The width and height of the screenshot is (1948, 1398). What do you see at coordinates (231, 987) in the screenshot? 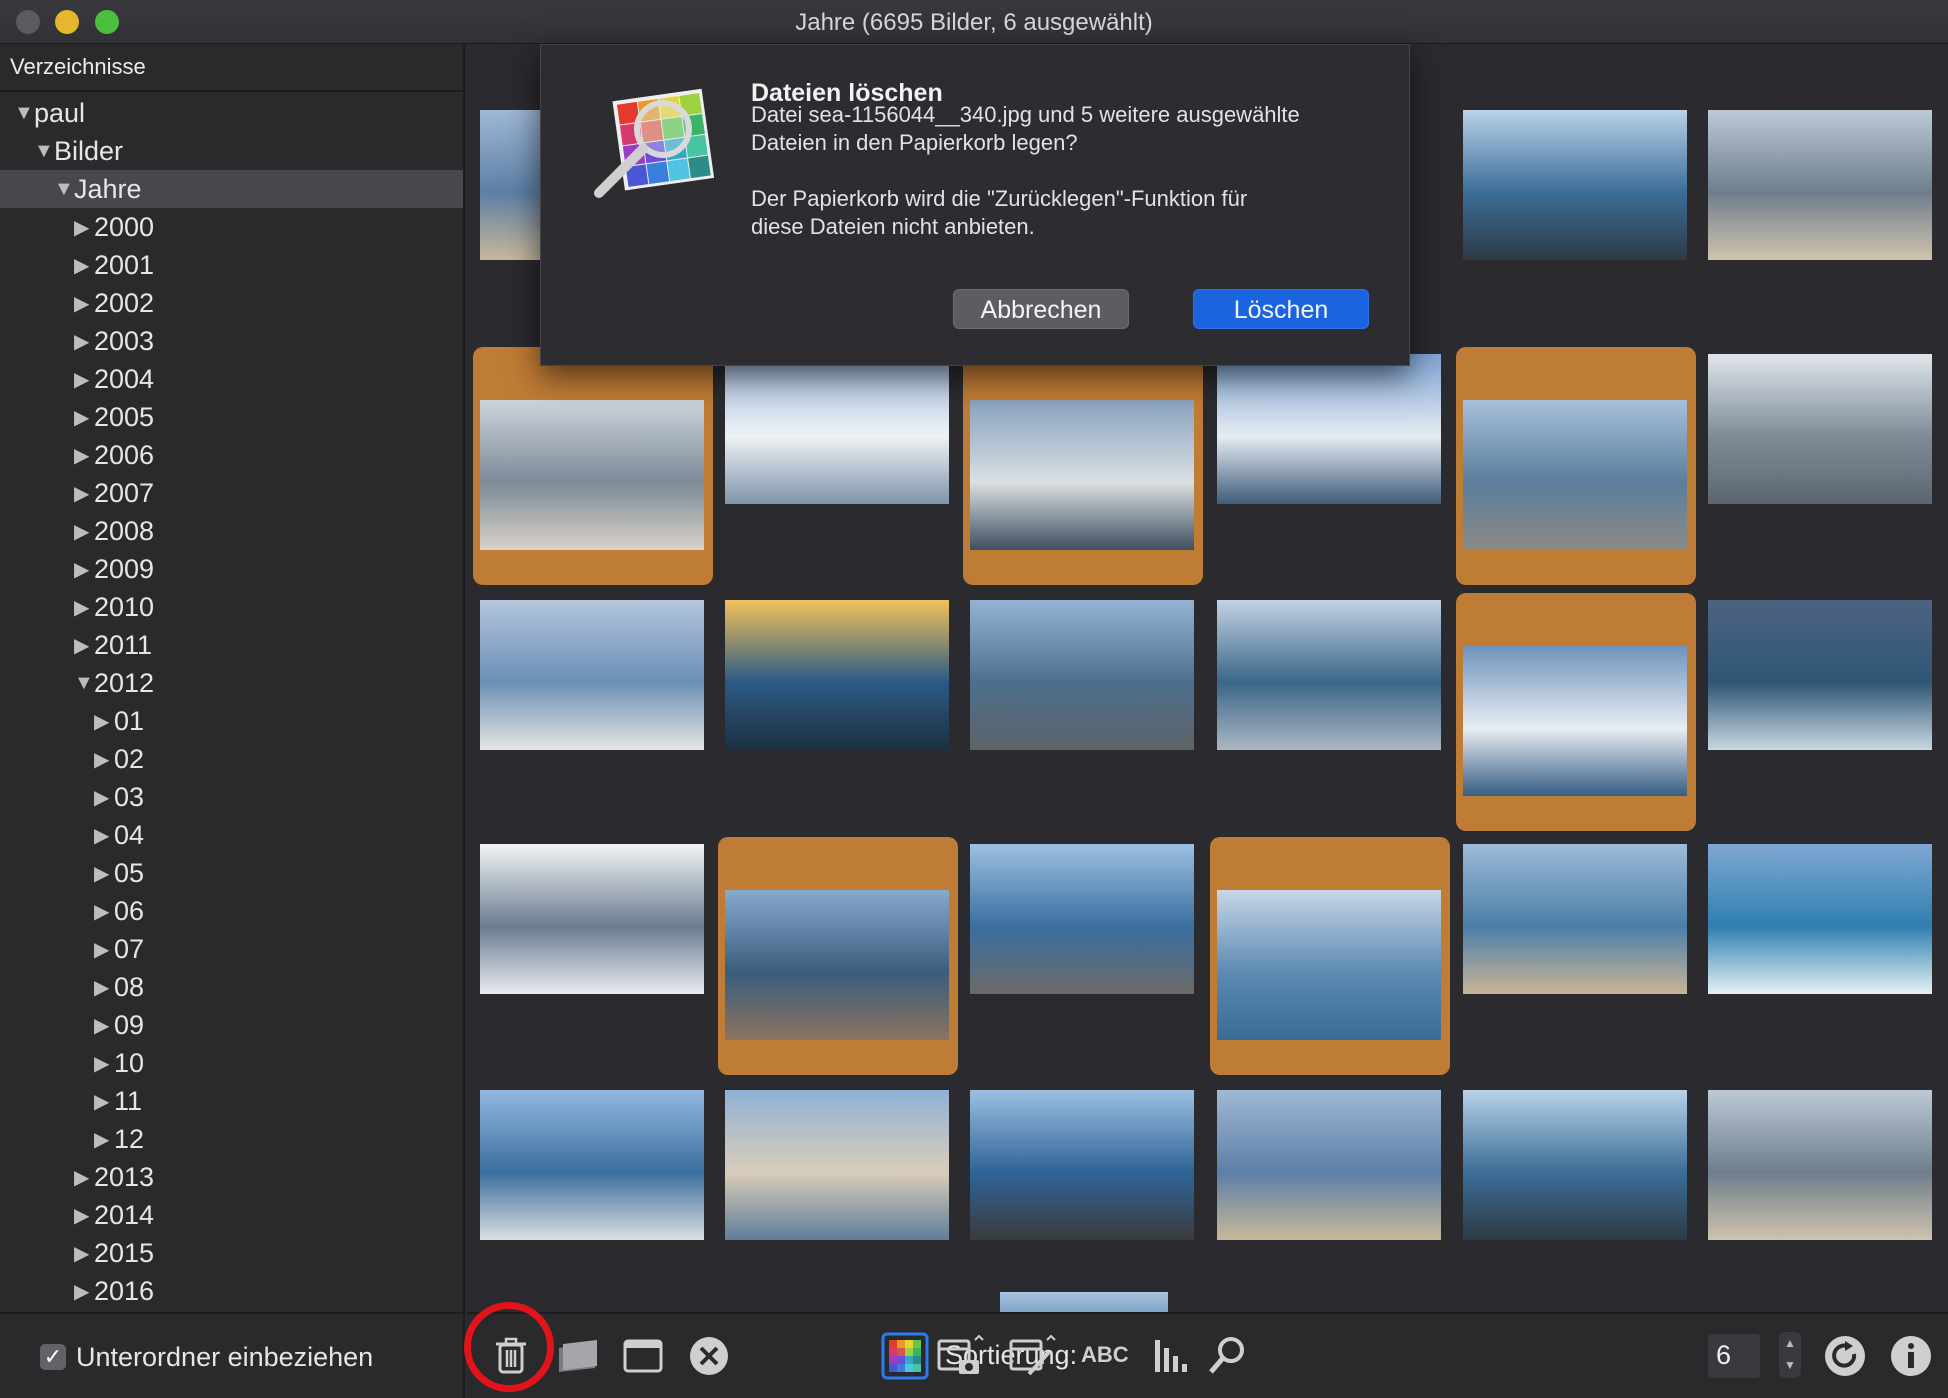
I see `tree-item-08: ▶ 08` at bounding box center [231, 987].